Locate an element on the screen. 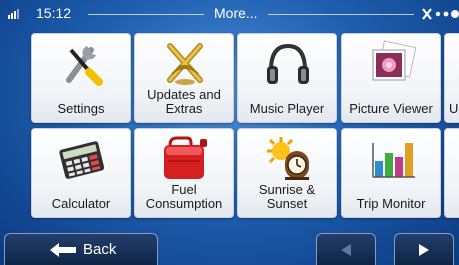  clock: 15:12 is located at coordinates (54, 13).